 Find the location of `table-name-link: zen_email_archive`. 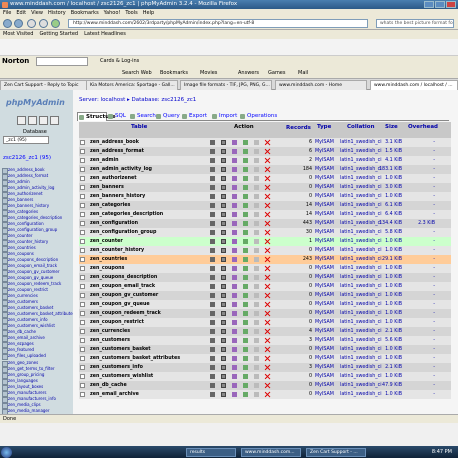

table-name-link: zen_email_archive is located at coordinates (114, 394).